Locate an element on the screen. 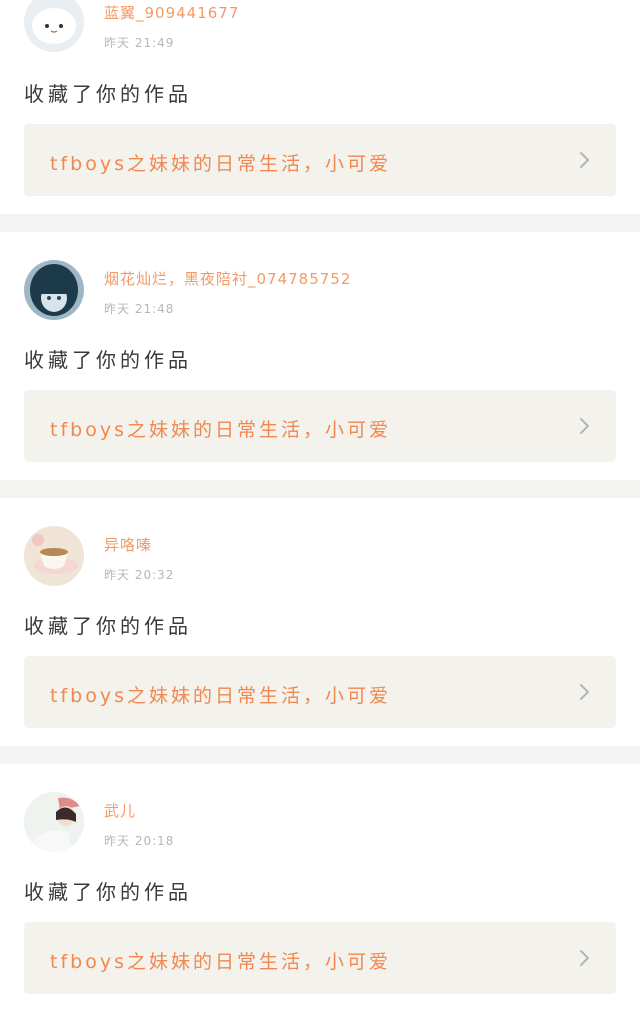 The image size is (640, 1012). dark-hair-girl-avatar-icon is located at coordinates (54, 290).